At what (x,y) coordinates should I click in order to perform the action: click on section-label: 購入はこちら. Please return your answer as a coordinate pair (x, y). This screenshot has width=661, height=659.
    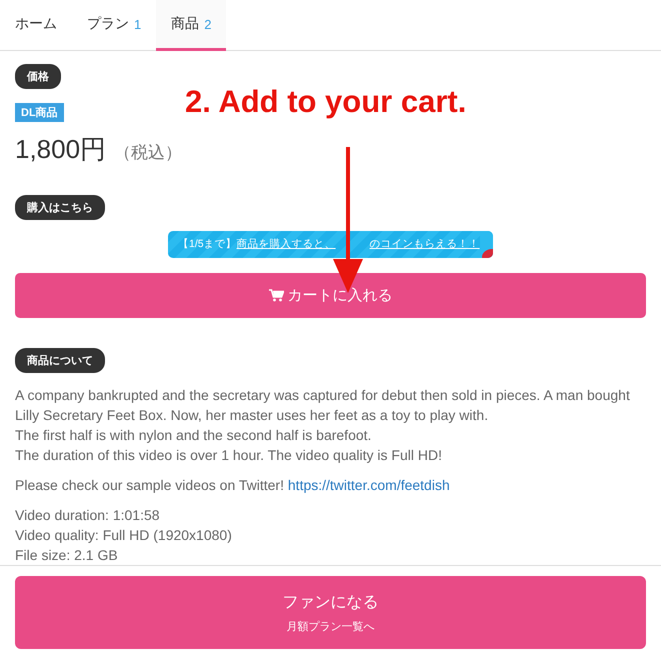
    Looking at the image, I should click on (60, 207).